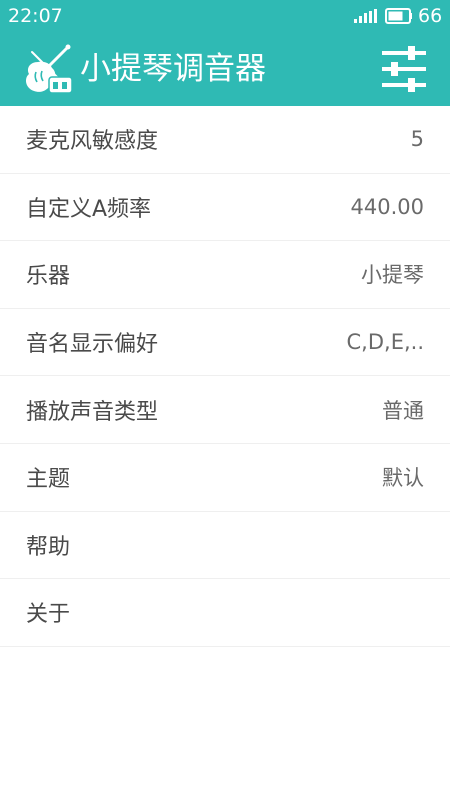  I want to click on status-time: 22:07, so click(35, 16).